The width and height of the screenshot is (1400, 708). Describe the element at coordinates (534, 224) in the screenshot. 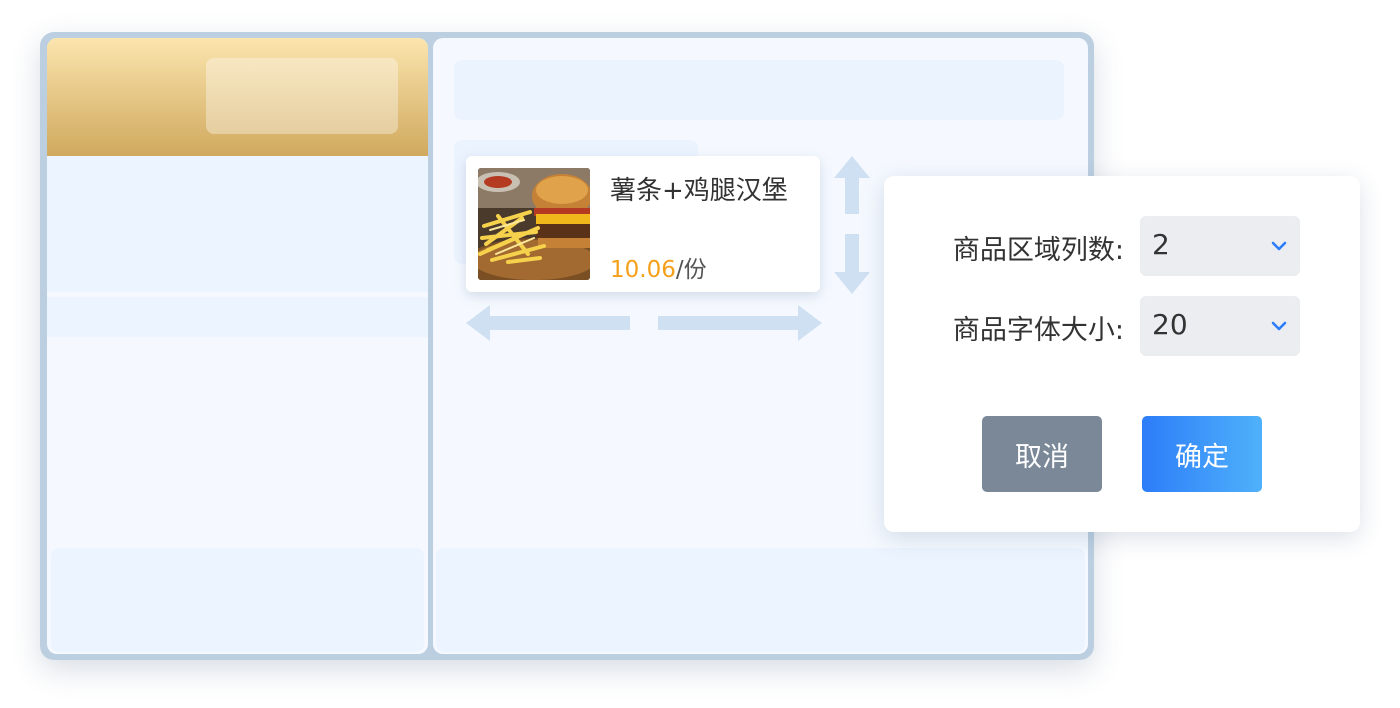

I see `fries-burger-photo` at that location.